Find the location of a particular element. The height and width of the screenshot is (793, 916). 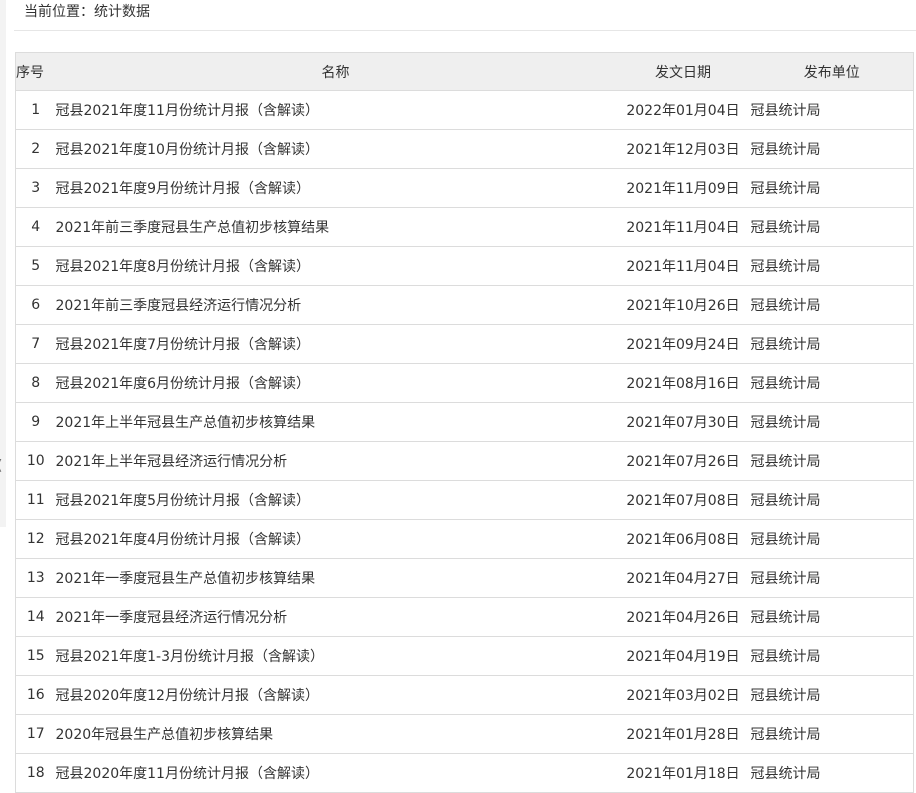

row-index: 3 is located at coordinates (35, 188).